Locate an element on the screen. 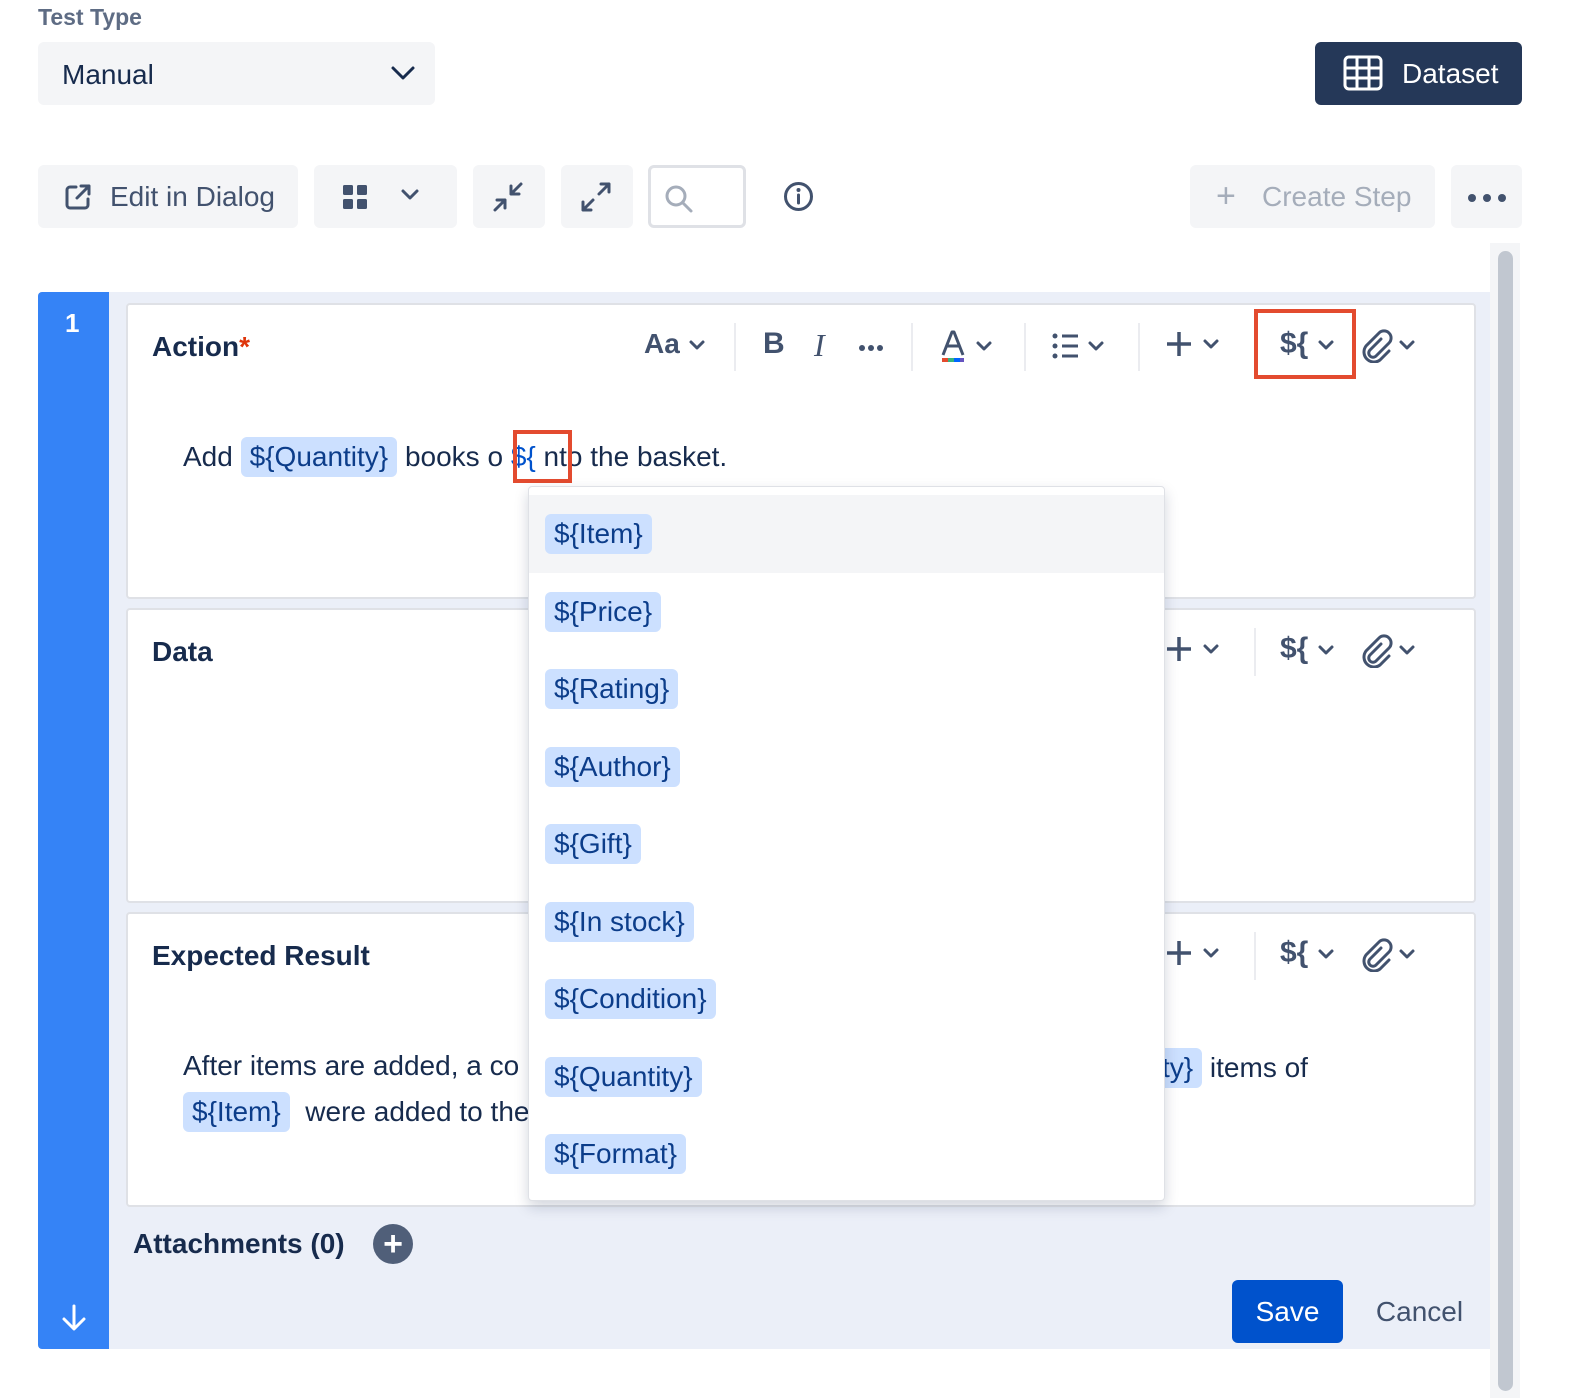  parameter-token: ${Format} is located at coordinates (615, 1154).